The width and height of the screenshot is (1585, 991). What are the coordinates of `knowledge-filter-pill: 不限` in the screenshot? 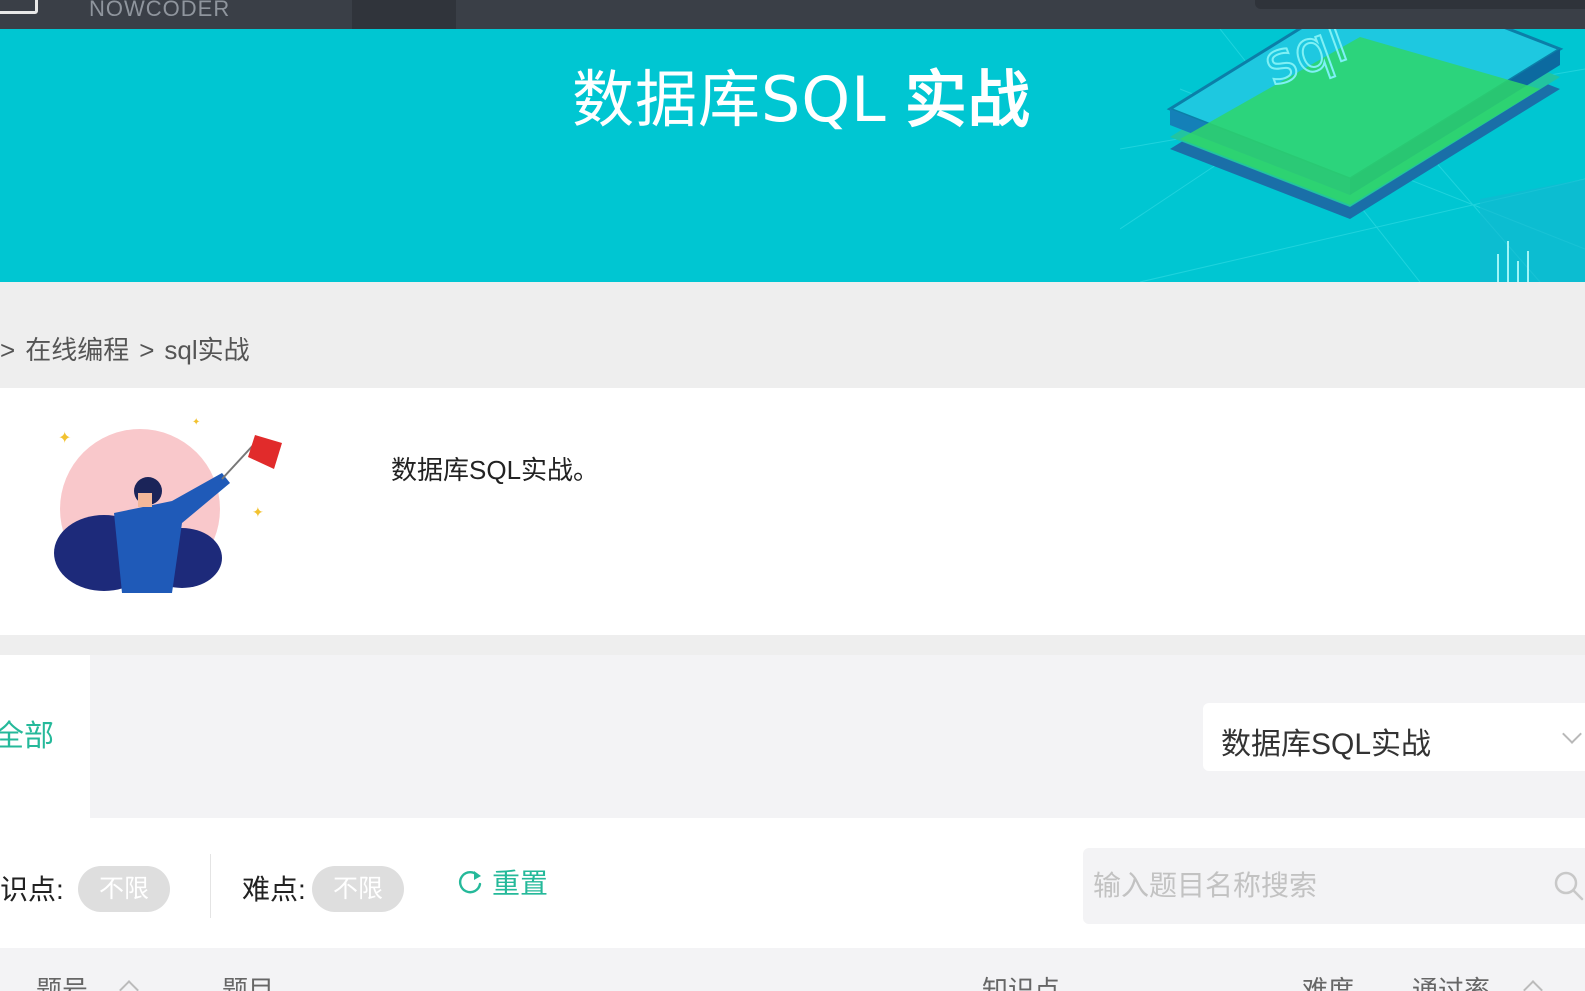 It's located at (124, 889).